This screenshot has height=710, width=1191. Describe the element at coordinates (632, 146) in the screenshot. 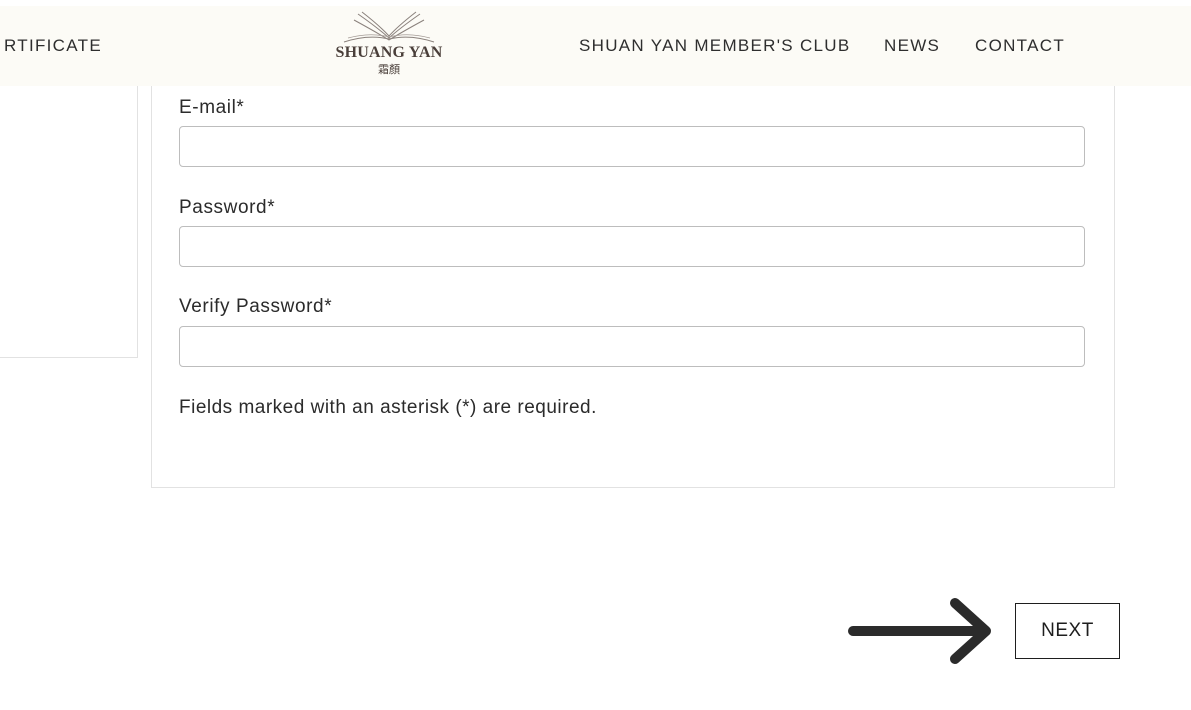

I see `email-field` at that location.